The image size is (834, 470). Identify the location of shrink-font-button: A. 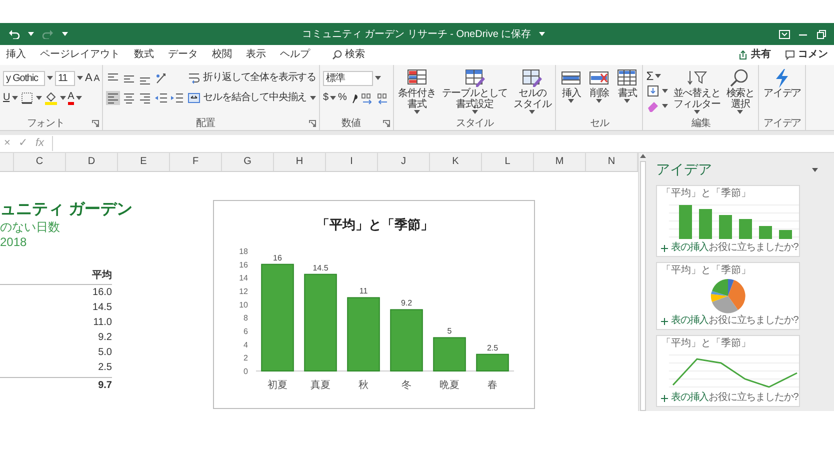
(97, 78).